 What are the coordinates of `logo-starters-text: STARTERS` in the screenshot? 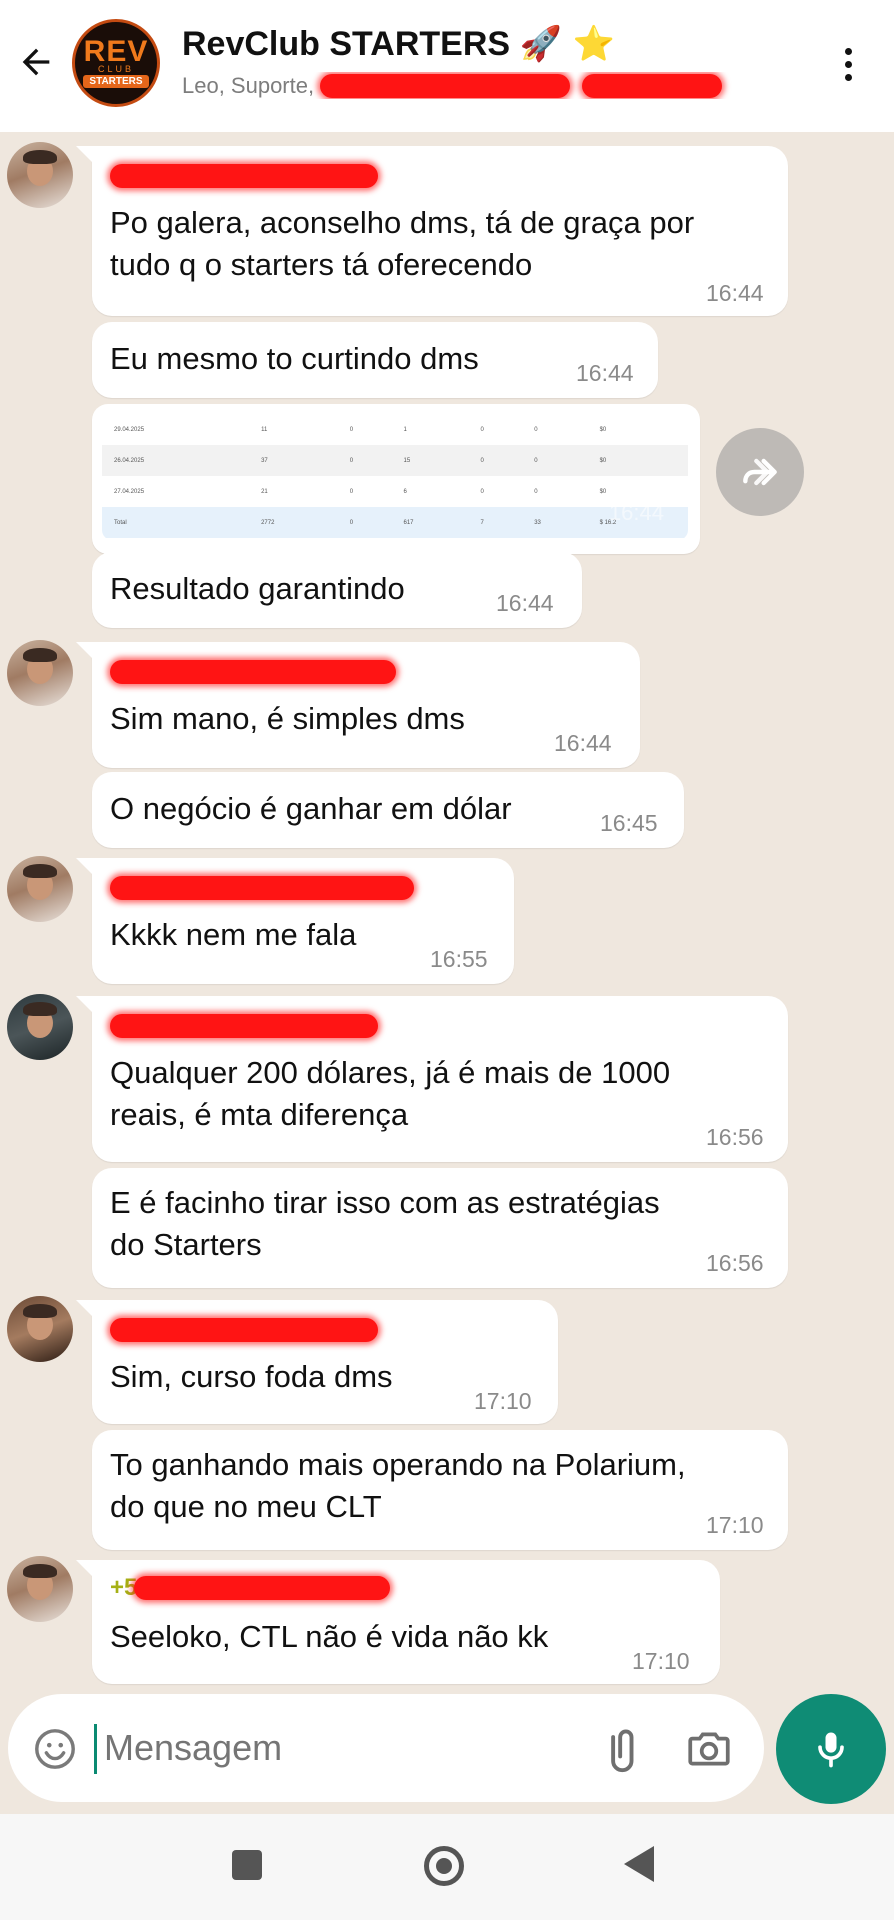 It's located at (116, 81).